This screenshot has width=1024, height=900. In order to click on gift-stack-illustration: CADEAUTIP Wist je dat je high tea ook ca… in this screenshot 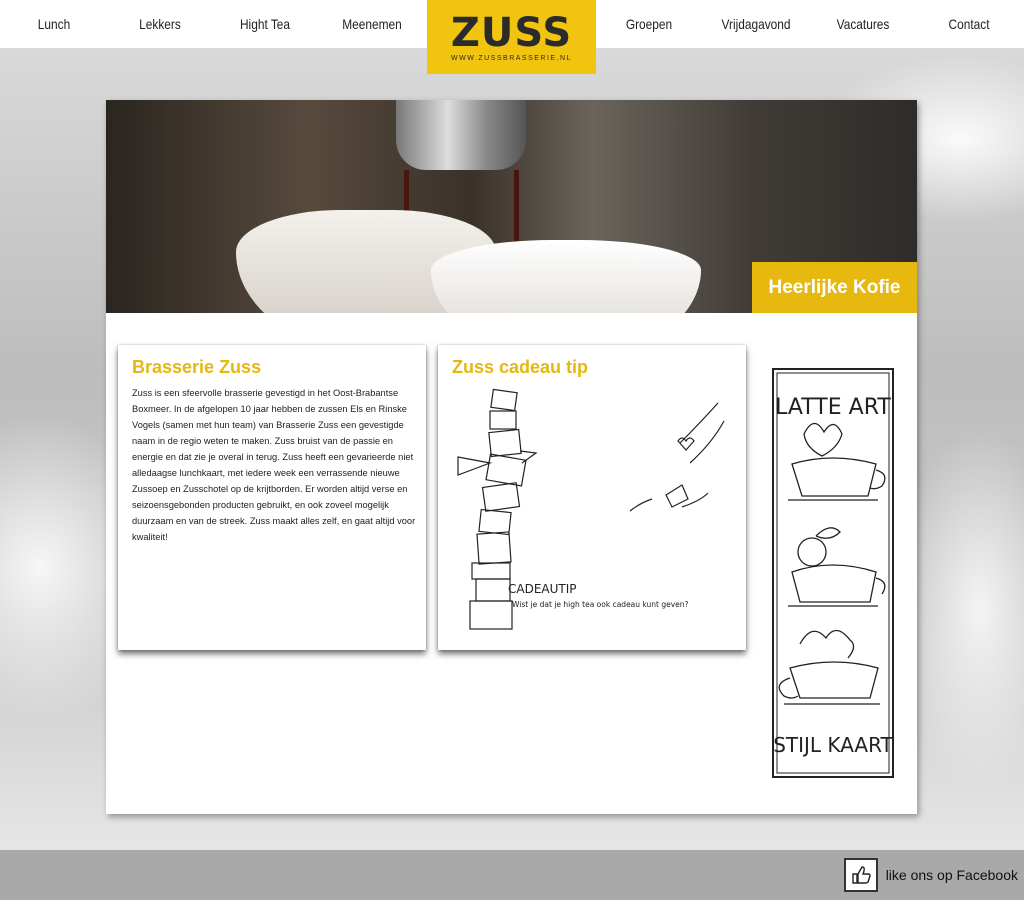, I will do `click(591, 509)`.